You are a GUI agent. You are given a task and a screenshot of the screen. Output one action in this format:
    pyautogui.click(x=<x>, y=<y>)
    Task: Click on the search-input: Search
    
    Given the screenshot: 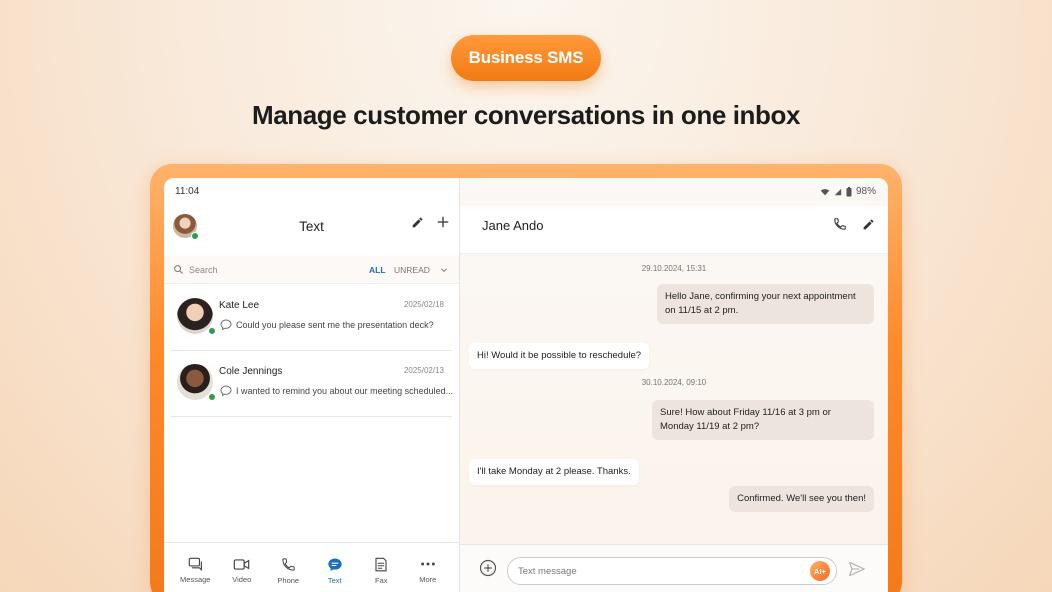 What is the action you would take?
    pyautogui.click(x=203, y=270)
    